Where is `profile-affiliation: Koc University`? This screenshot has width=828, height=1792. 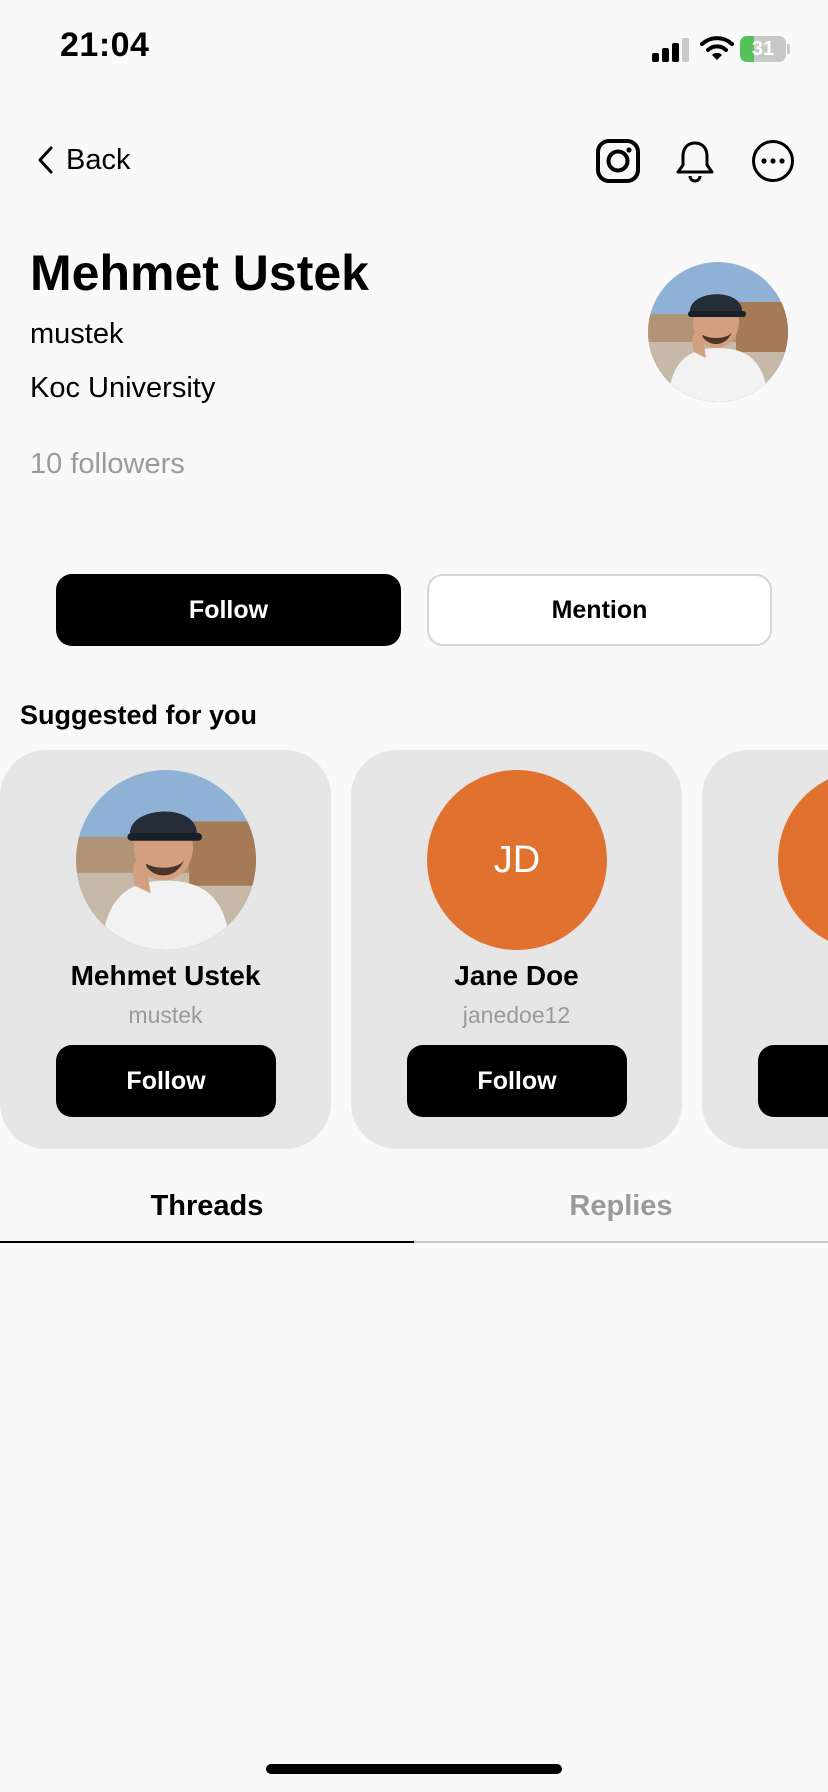
profile-affiliation: Koc University is located at coordinates (123, 388).